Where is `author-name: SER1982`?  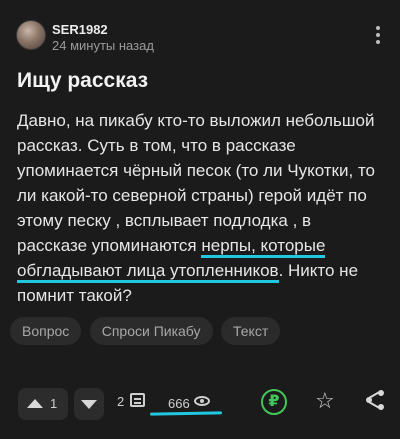 author-name: SER1982 is located at coordinates (80, 29).